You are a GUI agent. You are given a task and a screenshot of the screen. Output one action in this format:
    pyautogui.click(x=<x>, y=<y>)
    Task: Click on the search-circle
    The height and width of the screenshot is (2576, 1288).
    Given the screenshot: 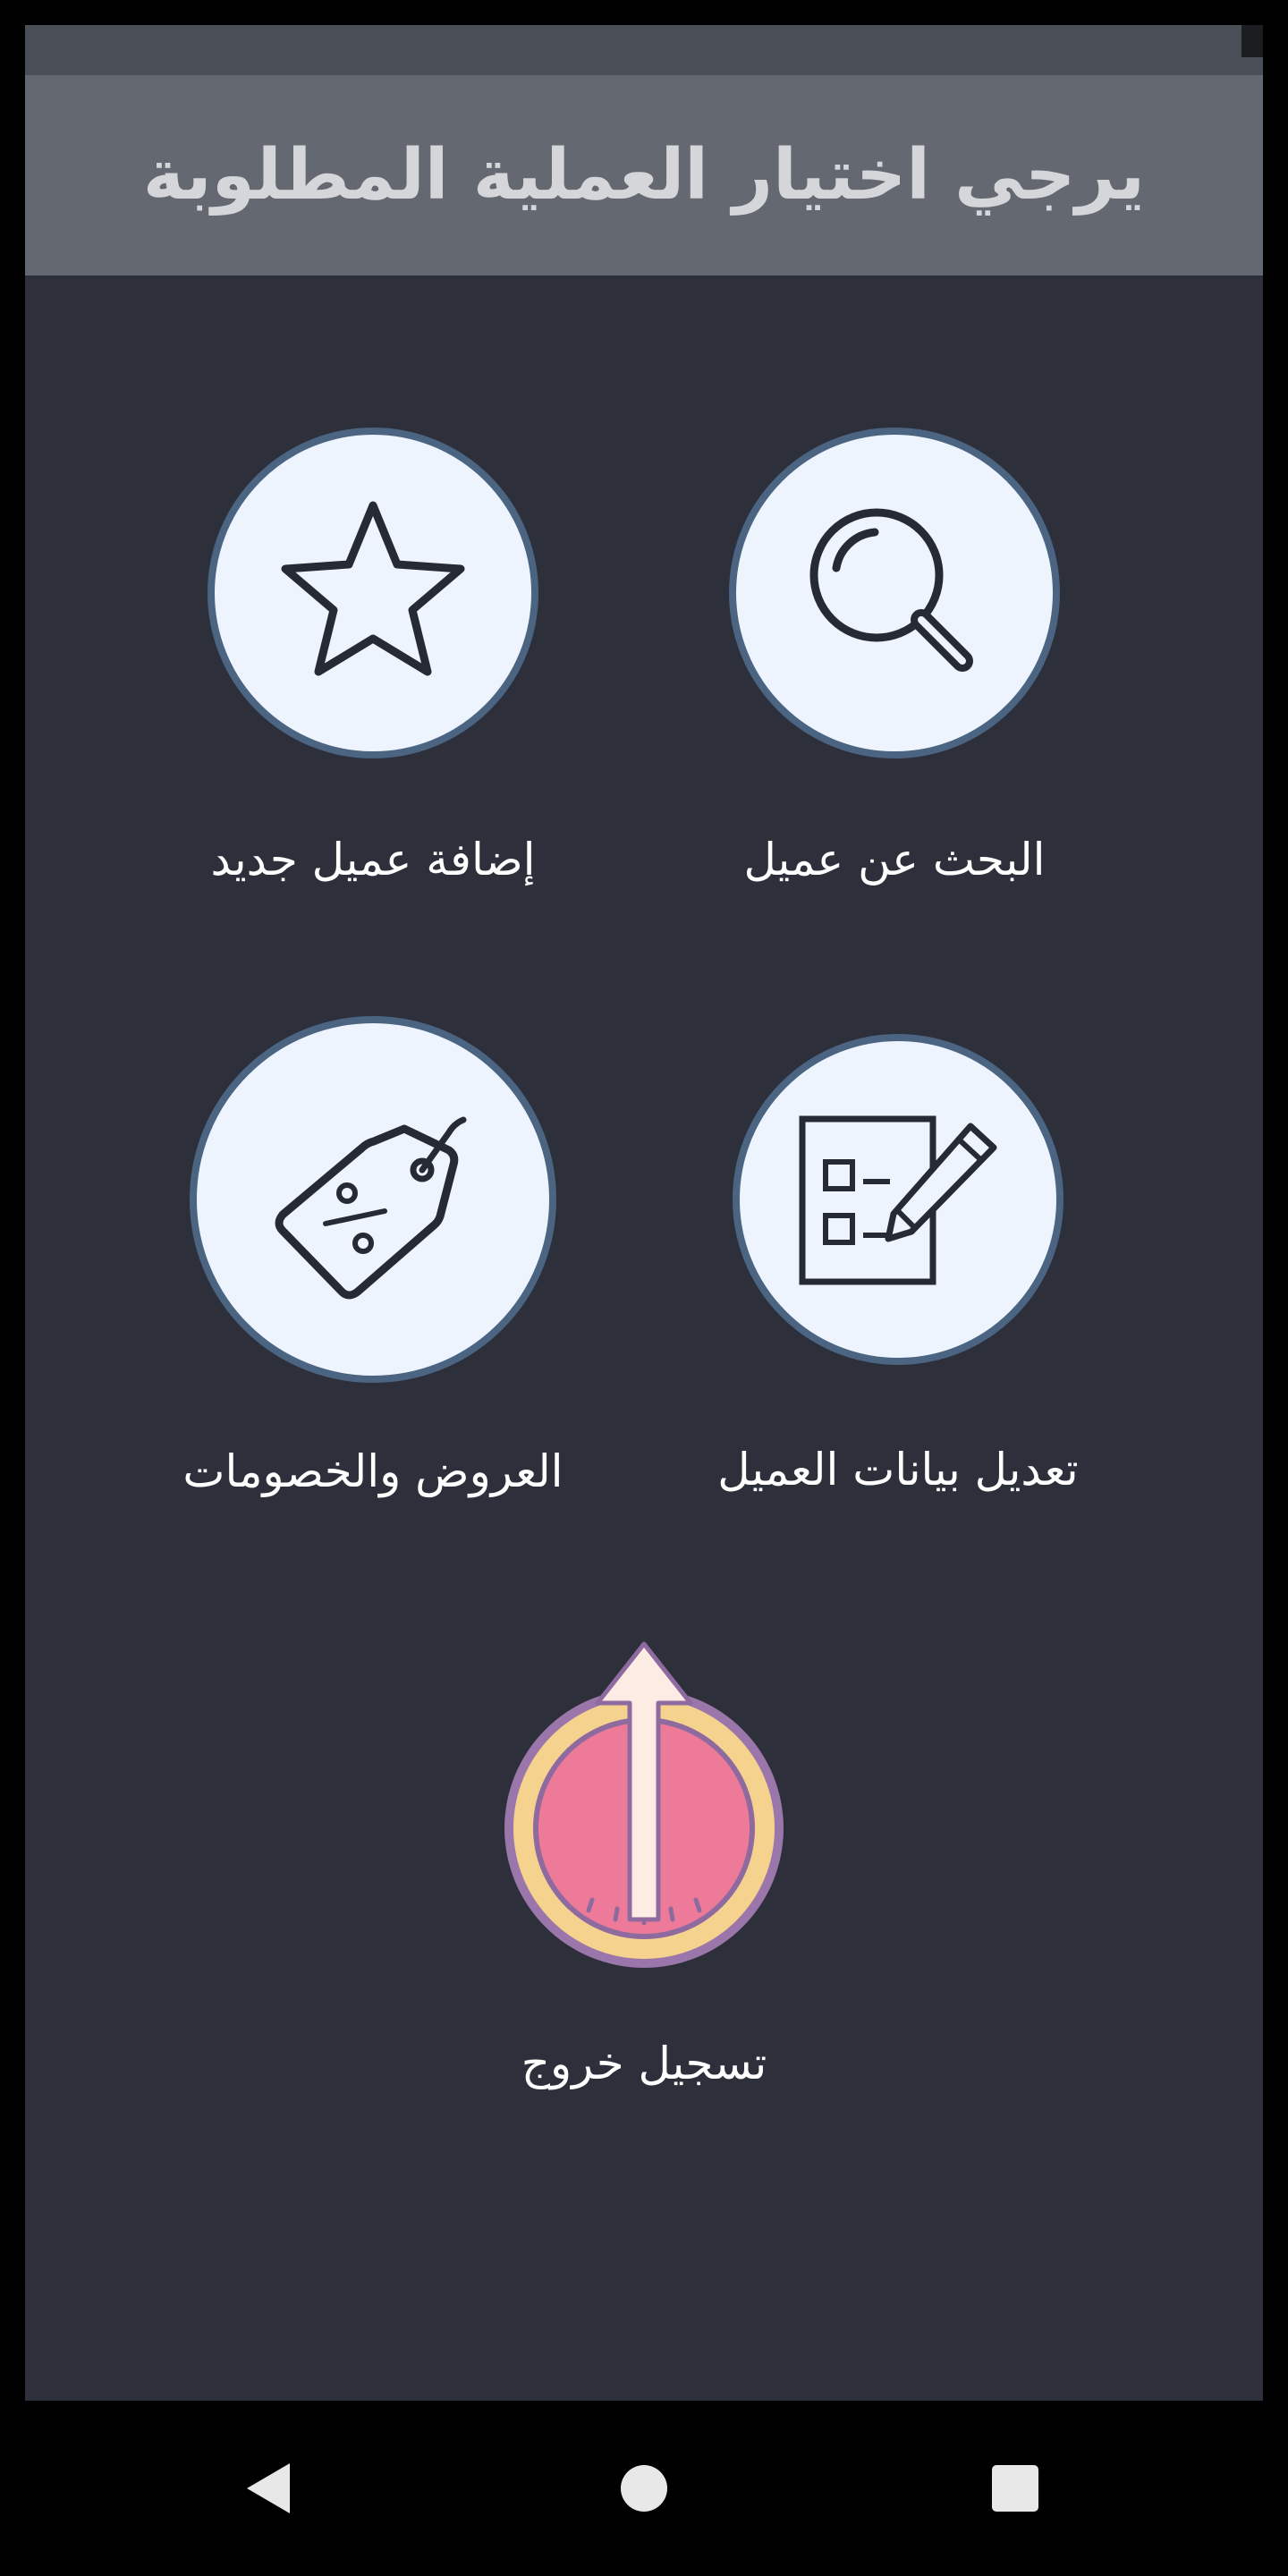 What is the action you would take?
    pyautogui.click(x=894, y=593)
    